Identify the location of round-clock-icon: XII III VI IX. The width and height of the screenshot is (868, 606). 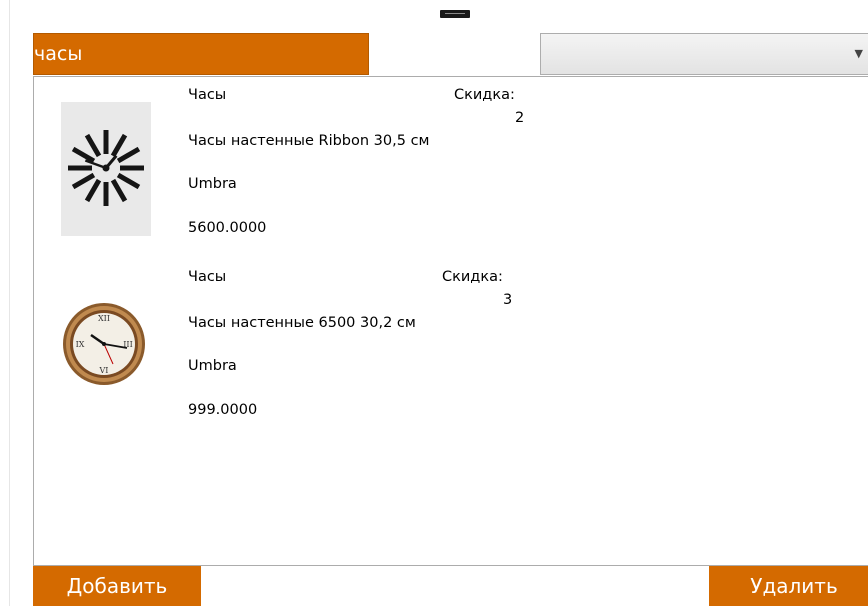
(104, 344).